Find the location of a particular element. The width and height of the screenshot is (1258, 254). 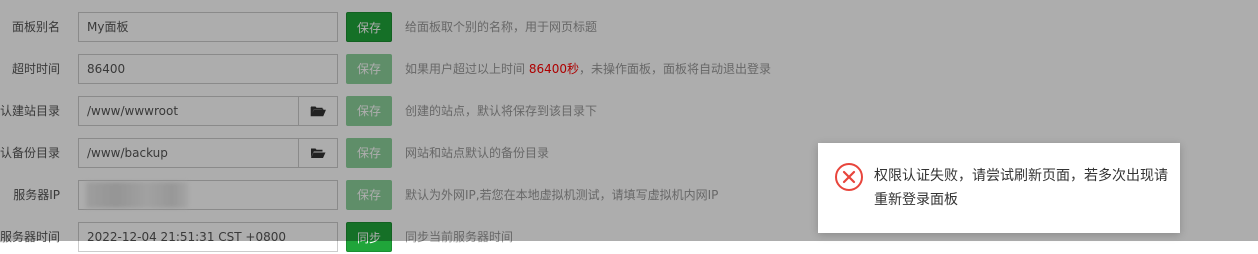

error-toast: 权限认证失败，请尝试刷新页面，若多次出现请重新登录面板 is located at coordinates (999, 188).